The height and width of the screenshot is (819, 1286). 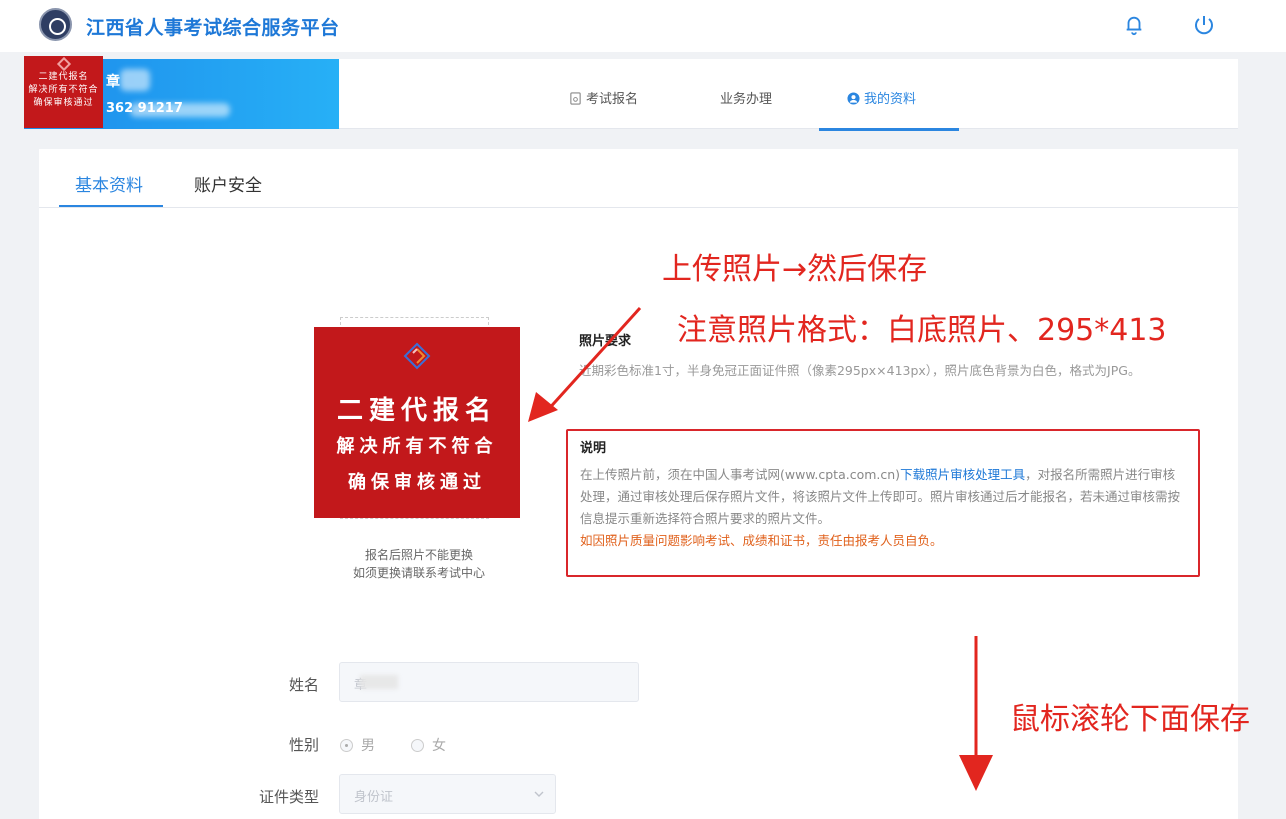 I want to click on nav-exam-registration: 考试报名, so click(x=603, y=97).